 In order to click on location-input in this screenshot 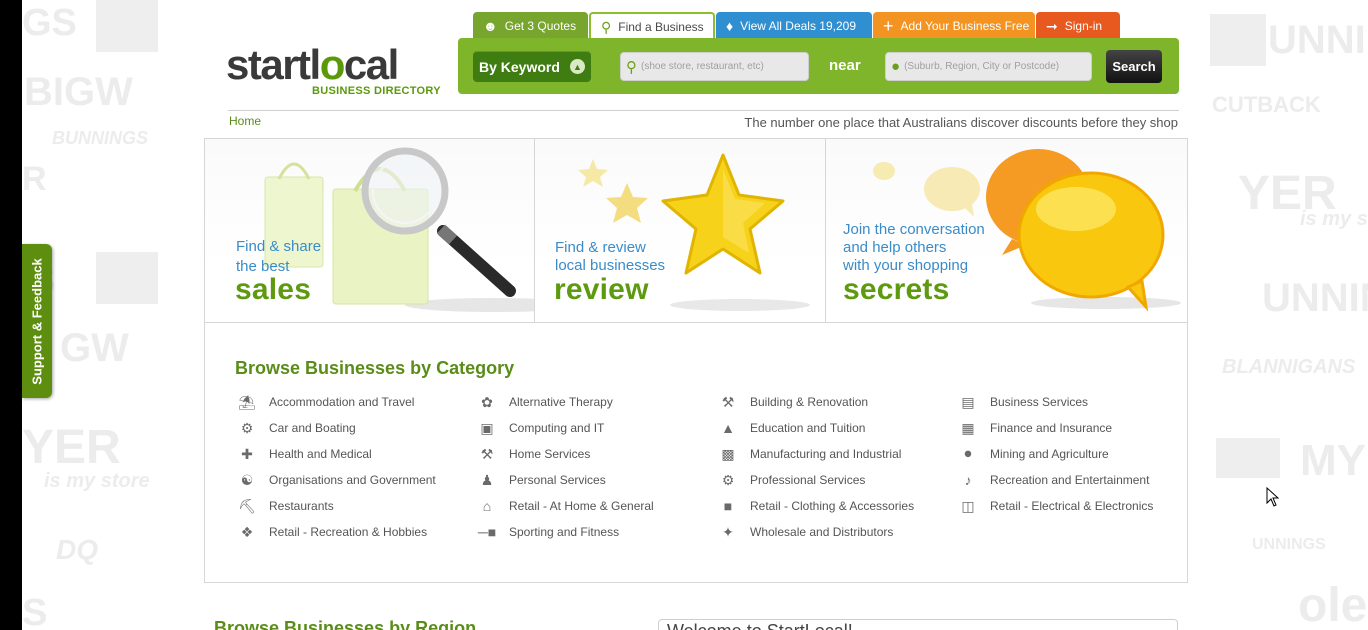, I will do `click(997, 66)`.